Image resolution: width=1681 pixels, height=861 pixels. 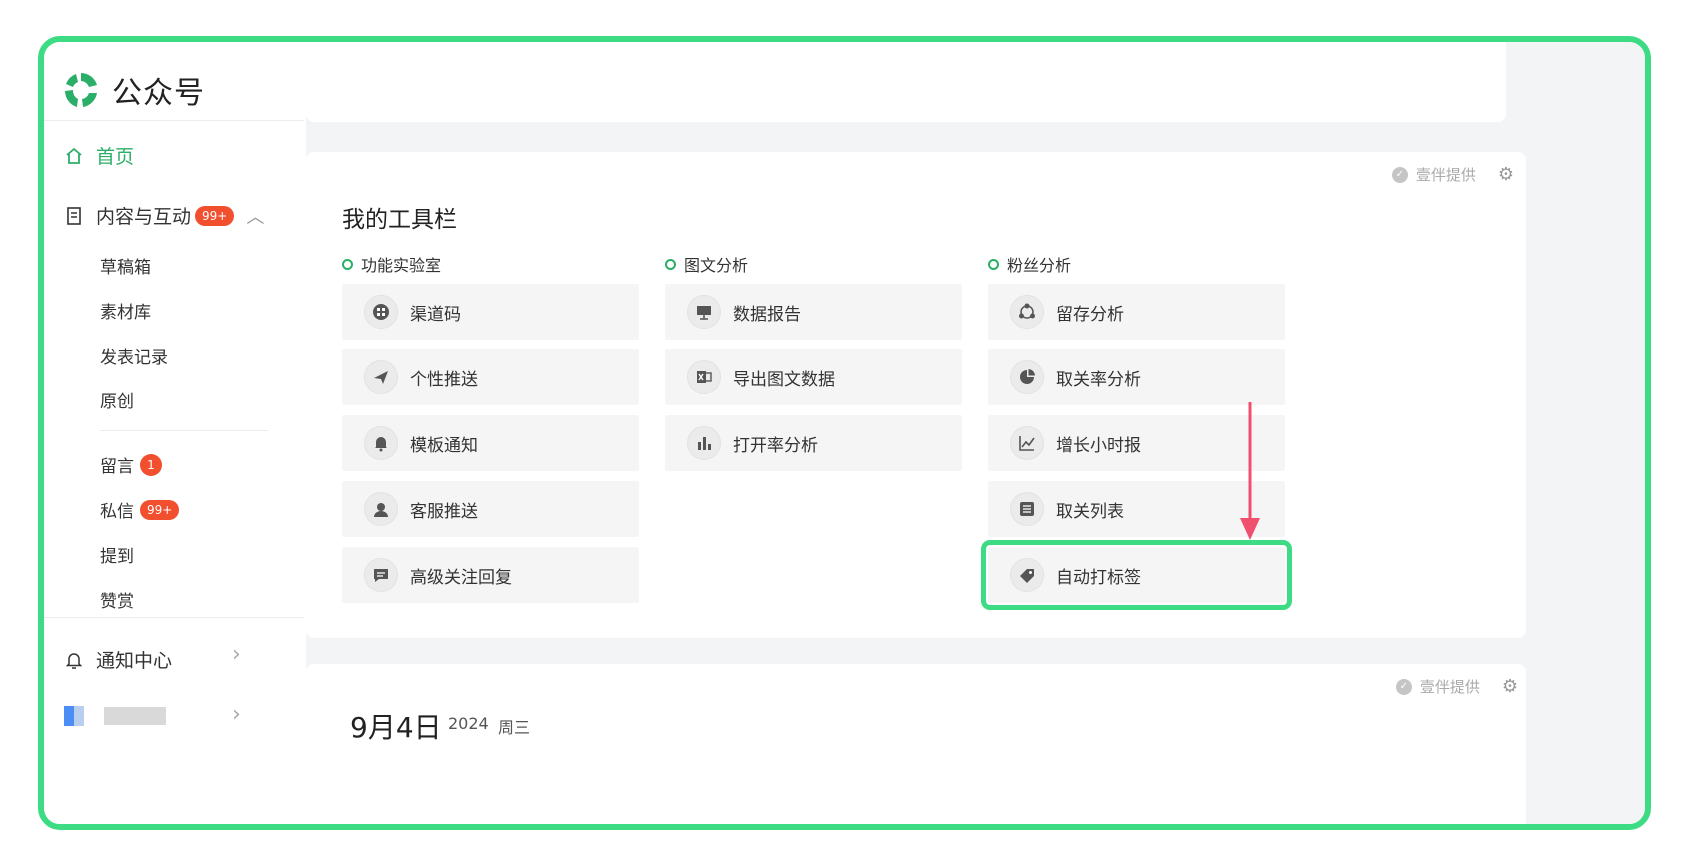 I want to click on reply-icon, so click(x=381, y=575).